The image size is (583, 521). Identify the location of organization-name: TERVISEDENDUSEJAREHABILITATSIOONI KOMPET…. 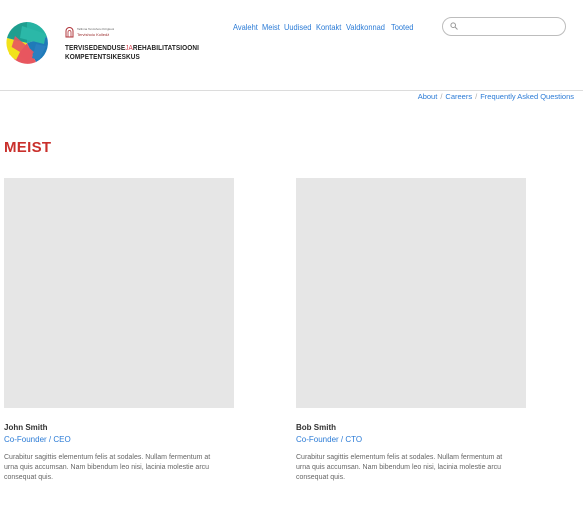
(132, 53).